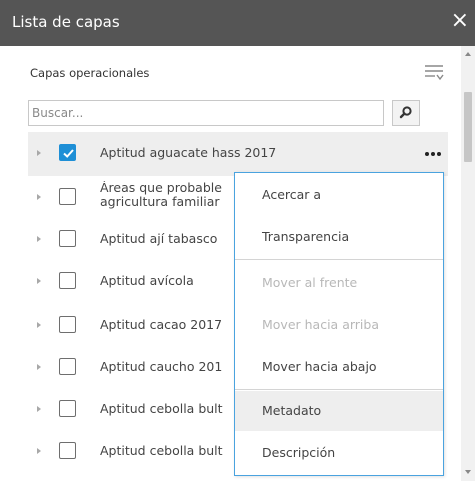  What do you see at coordinates (66, 22) in the screenshot?
I see `panel-title: Lista de capas` at bounding box center [66, 22].